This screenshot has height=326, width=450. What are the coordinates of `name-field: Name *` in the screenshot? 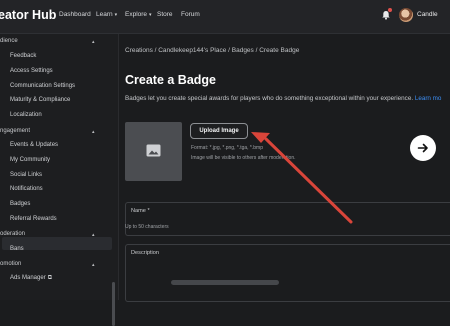 It's located at (287, 219).